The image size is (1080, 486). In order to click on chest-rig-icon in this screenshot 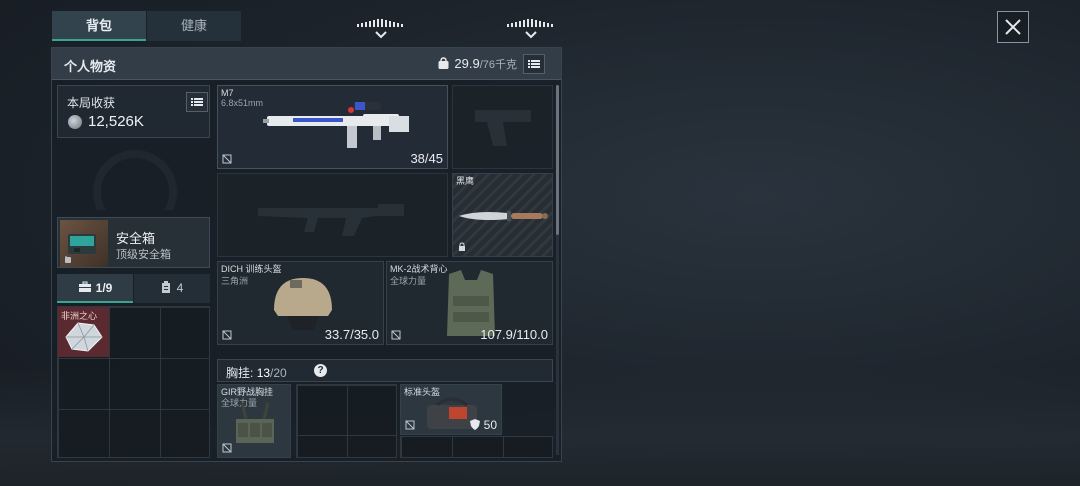, I will do `click(255, 422)`.